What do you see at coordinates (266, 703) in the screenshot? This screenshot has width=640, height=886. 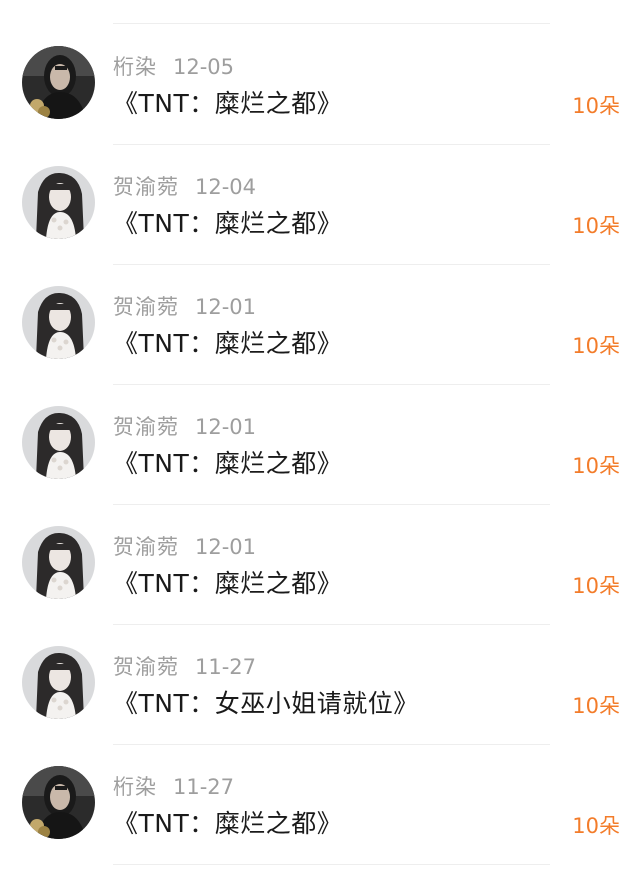 I see `book-title: 《TNT：女巫小姐请就位》` at bounding box center [266, 703].